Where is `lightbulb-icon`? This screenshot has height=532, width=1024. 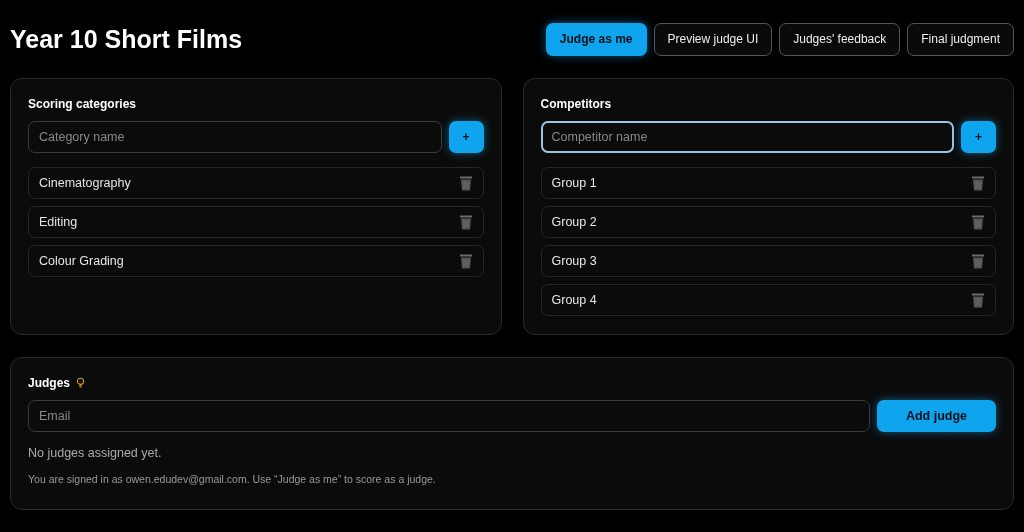 lightbulb-icon is located at coordinates (80, 383).